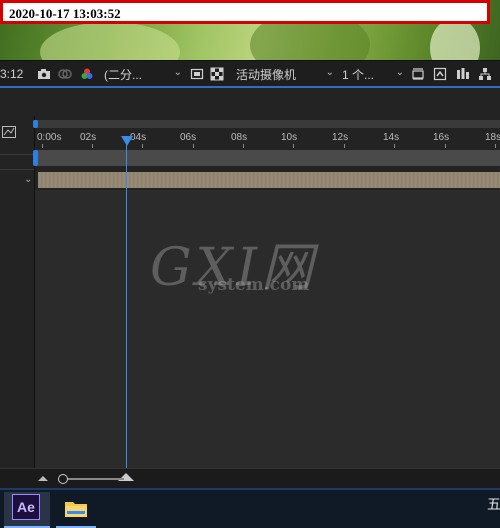 The image size is (500, 528). What do you see at coordinates (65, 74) in the screenshot?
I see `show-snapshot-icon` at bounding box center [65, 74].